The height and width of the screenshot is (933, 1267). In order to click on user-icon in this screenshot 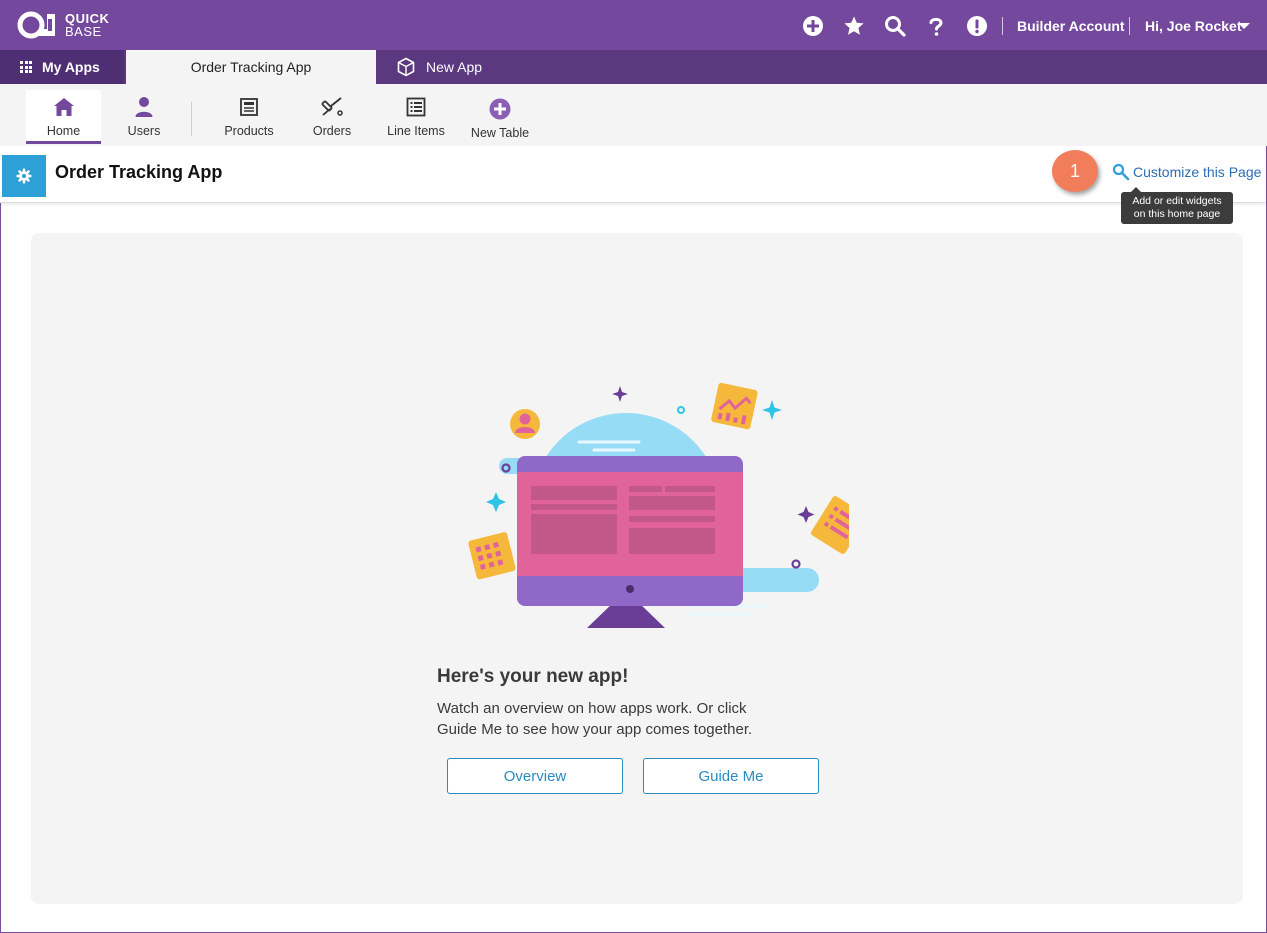, I will do `click(144, 107)`.